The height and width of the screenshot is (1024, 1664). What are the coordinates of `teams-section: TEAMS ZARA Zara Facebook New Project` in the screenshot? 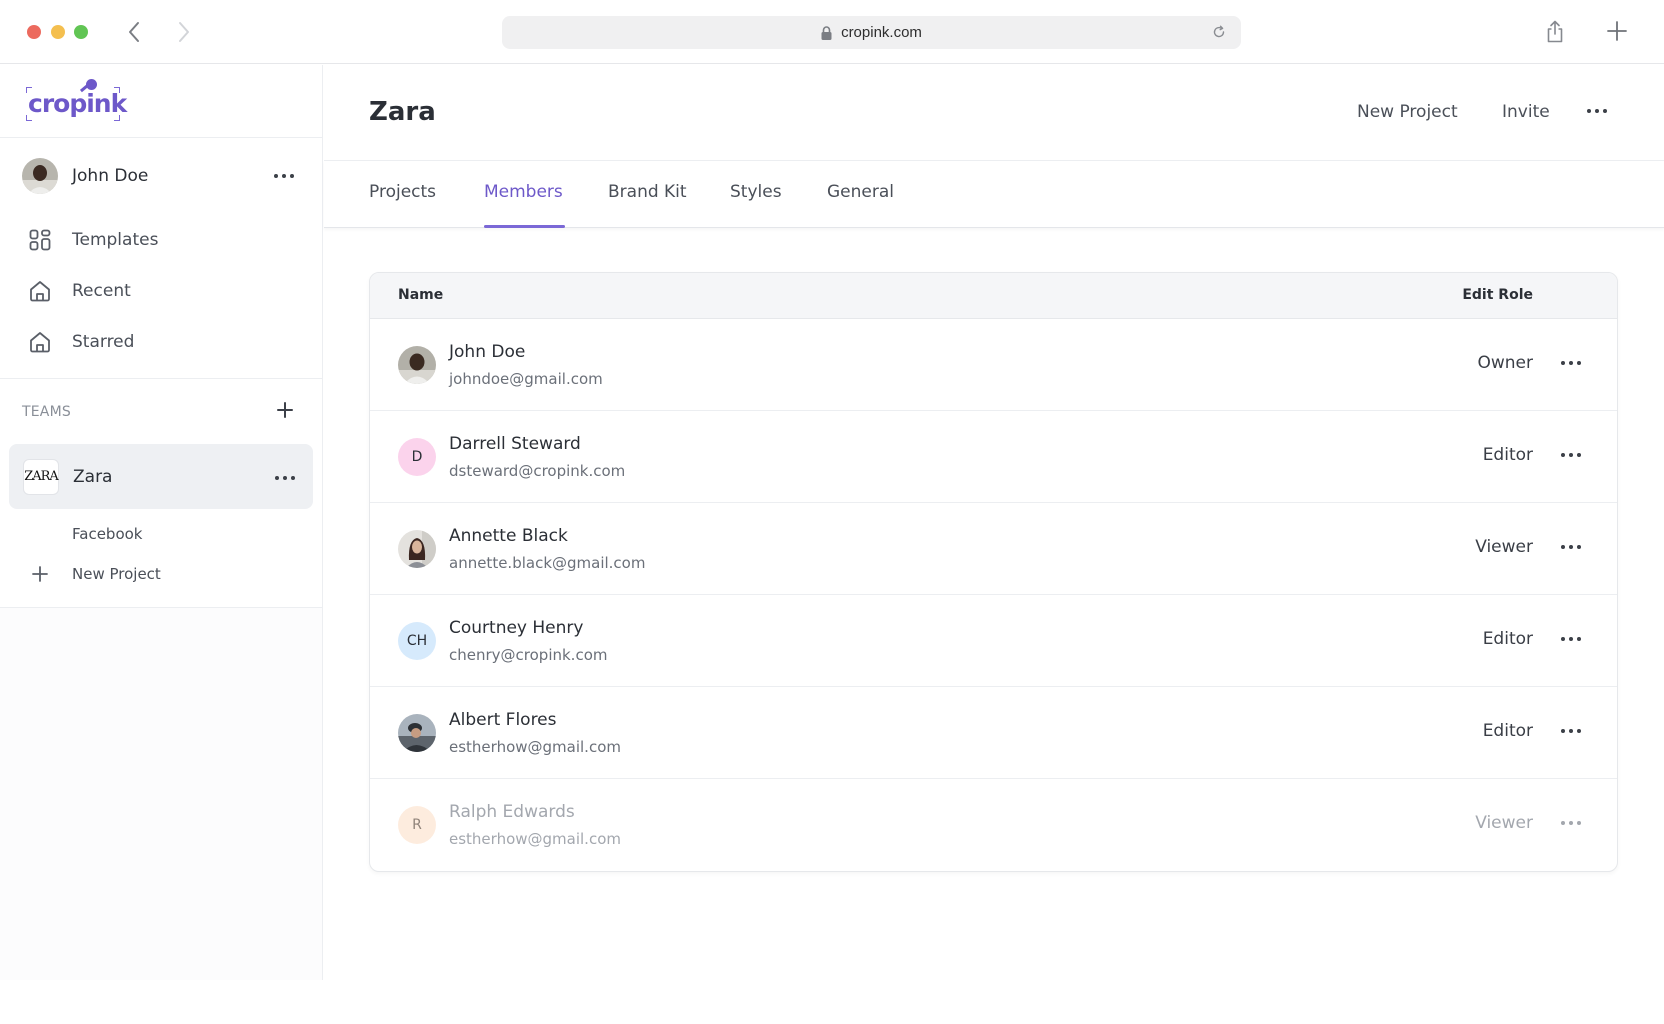 It's located at (161, 493).